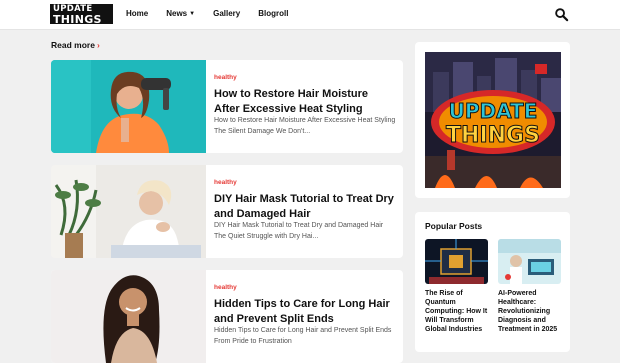 The image size is (620, 363). What do you see at coordinates (226, 15) in the screenshot?
I see `nav-gallery: Gallery` at bounding box center [226, 15].